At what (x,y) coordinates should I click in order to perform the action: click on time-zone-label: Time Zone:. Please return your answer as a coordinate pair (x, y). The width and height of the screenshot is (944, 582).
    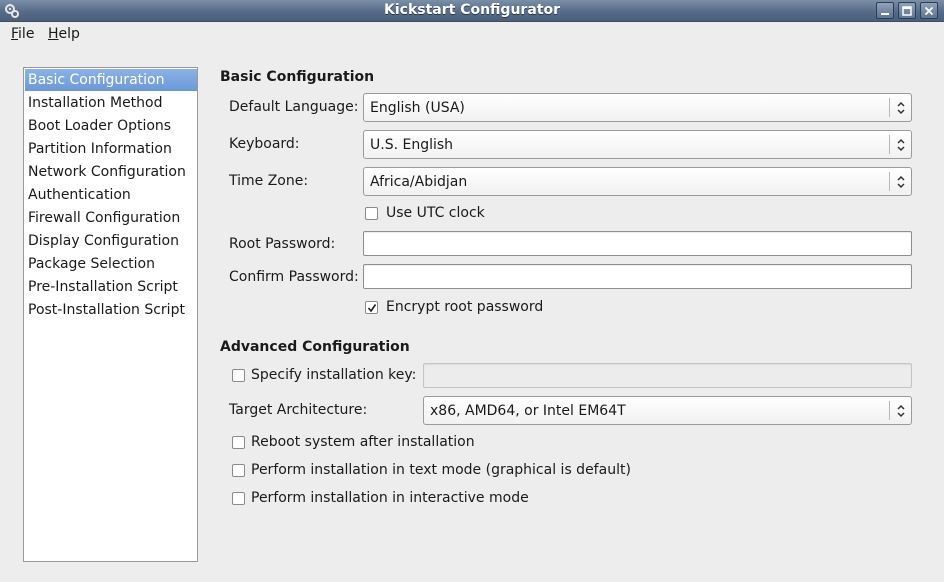
    Looking at the image, I should click on (269, 181).